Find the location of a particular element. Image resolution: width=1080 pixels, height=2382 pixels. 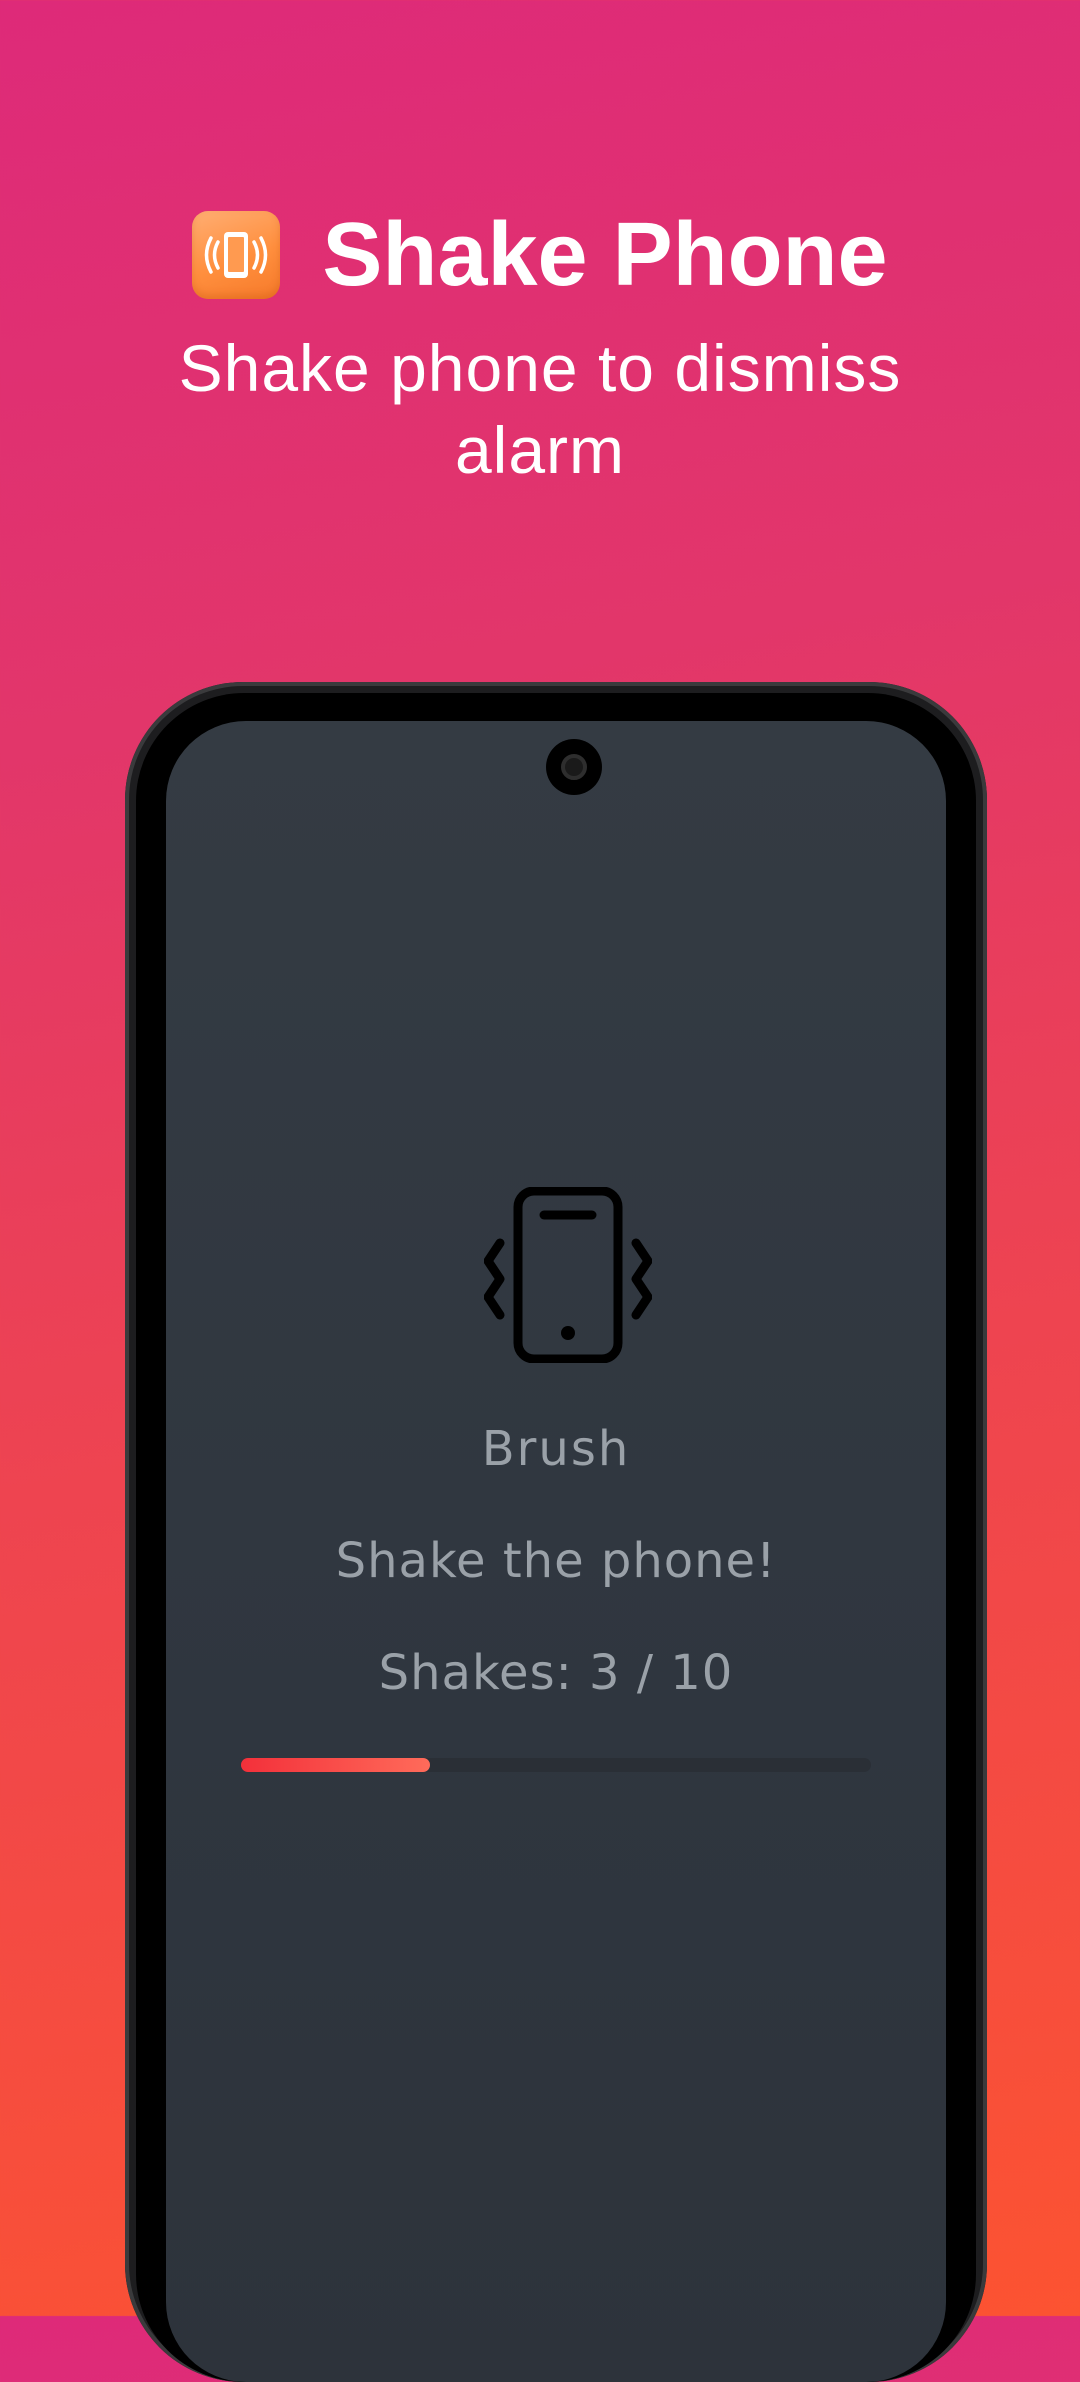

front-camera is located at coordinates (574, 767).